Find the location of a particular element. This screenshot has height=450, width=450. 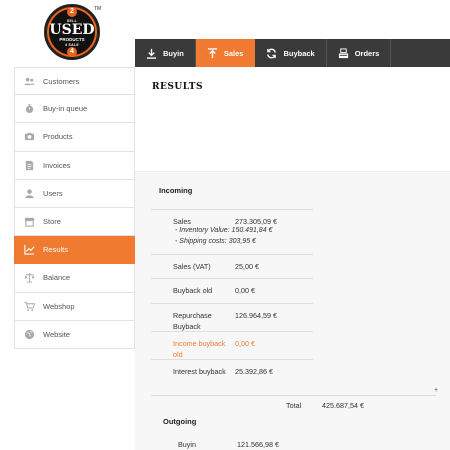

shipping-costs: - Shipping costs: 303,95 € is located at coordinates (215, 241).